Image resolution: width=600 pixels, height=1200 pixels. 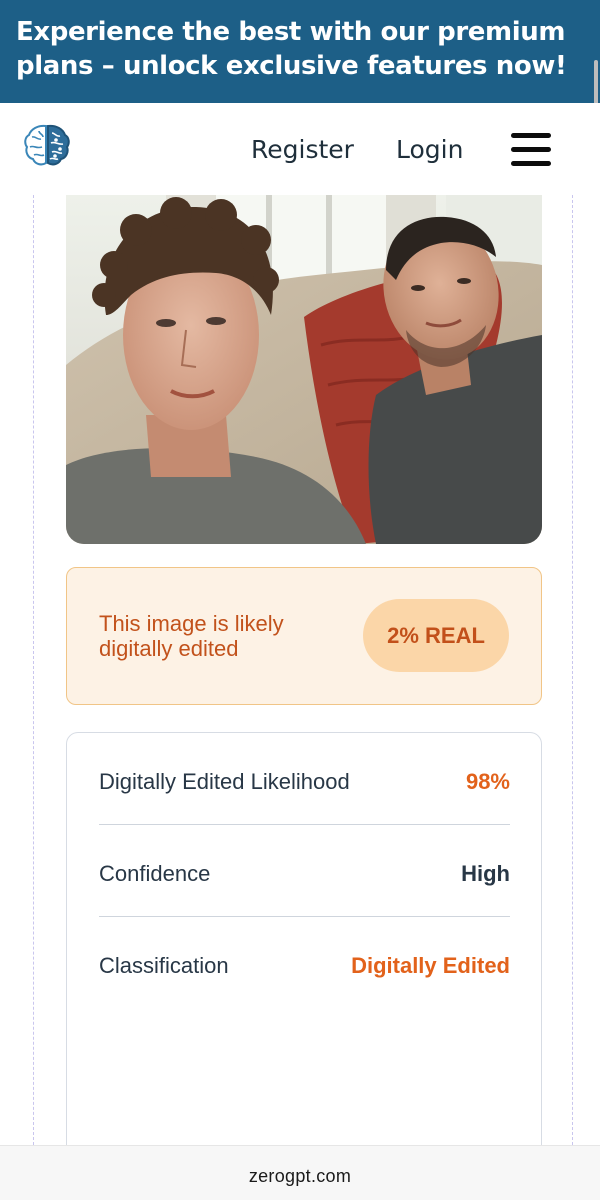 I want to click on site-header: Register Login, so click(x=300, y=148).